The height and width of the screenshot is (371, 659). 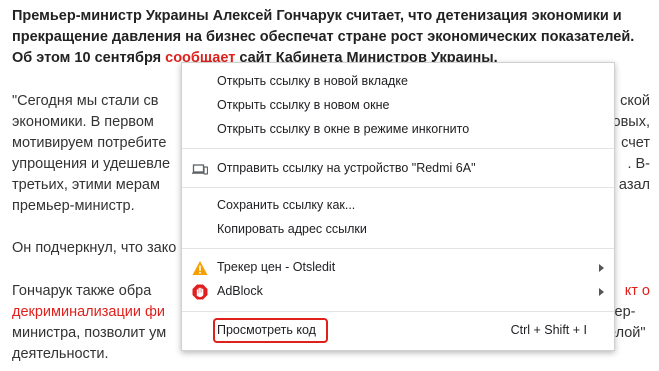 What do you see at coordinates (73, 206) in the screenshot?
I see `article-paragraph-line: премьер-министр.` at bounding box center [73, 206].